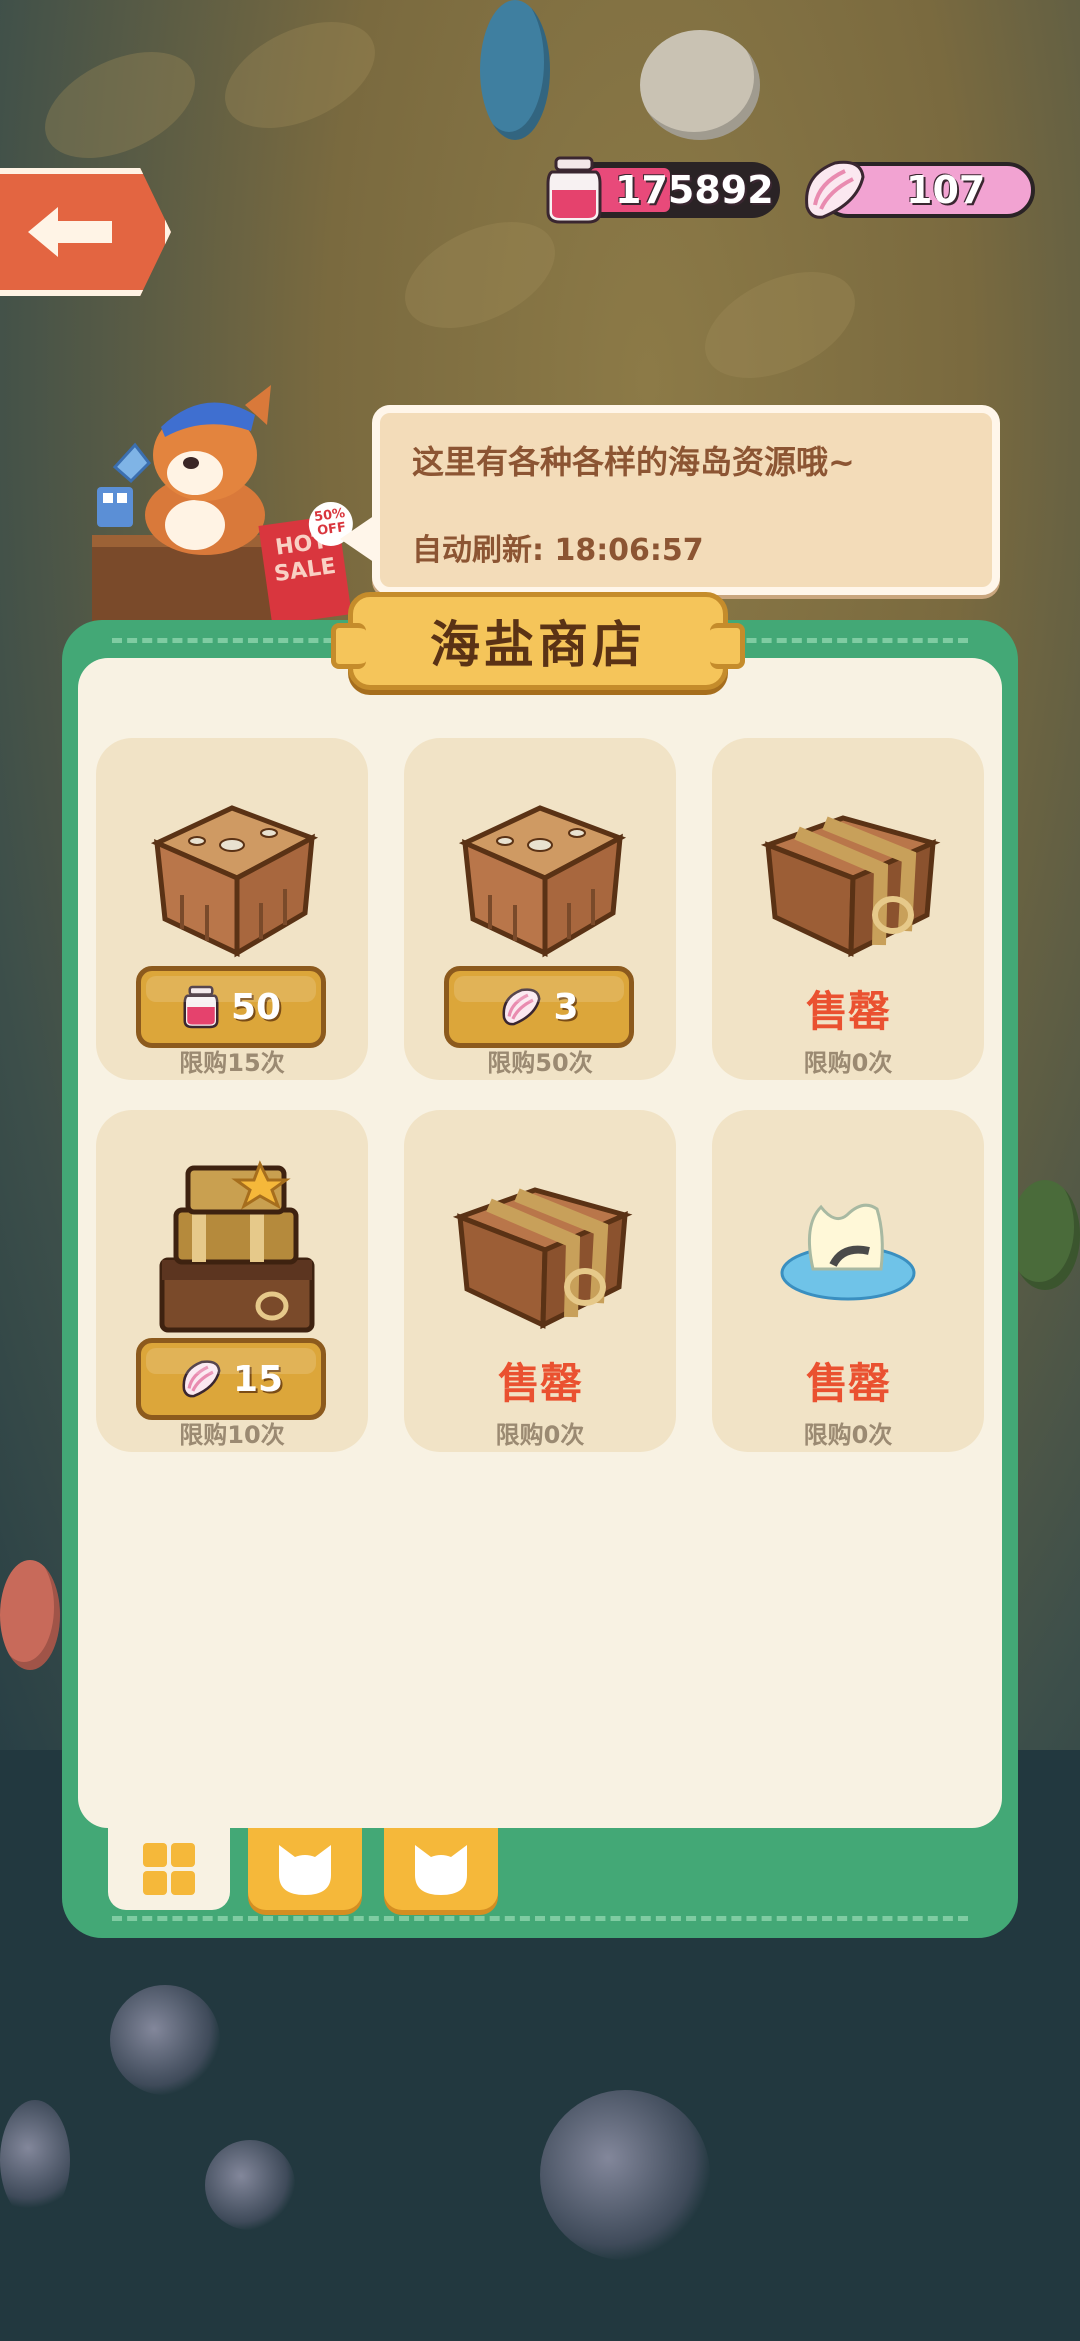 The height and width of the screenshot is (2341, 1080). I want to click on shop-item-card: 50 限购15次, so click(232, 909).